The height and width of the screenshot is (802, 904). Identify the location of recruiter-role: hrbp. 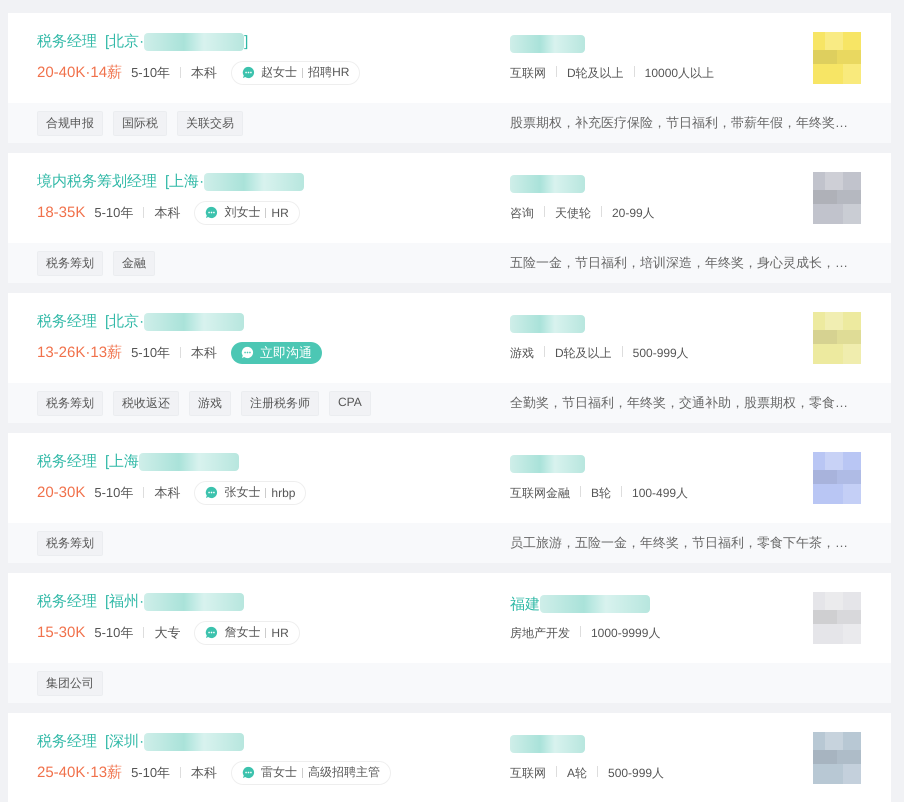
(283, 493).